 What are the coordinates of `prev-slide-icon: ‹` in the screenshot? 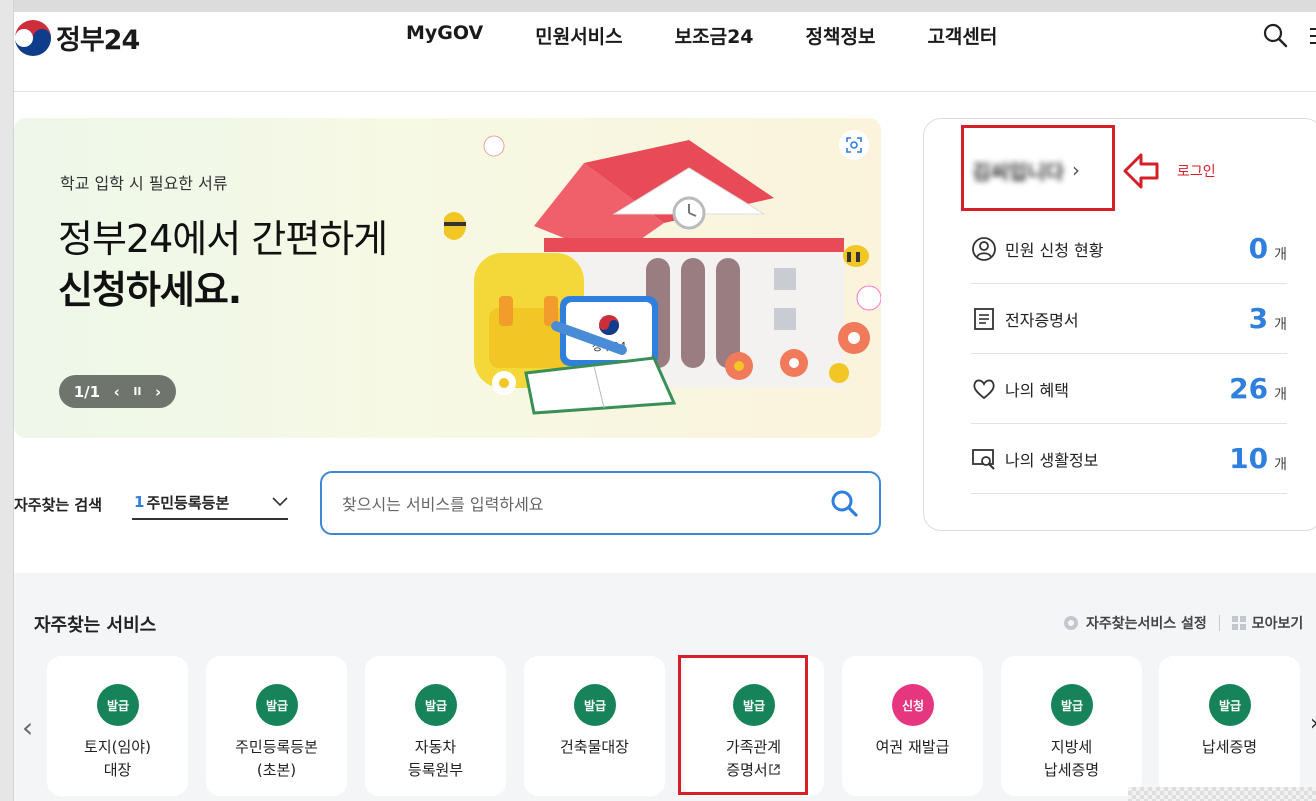 It's located at (117, 392).